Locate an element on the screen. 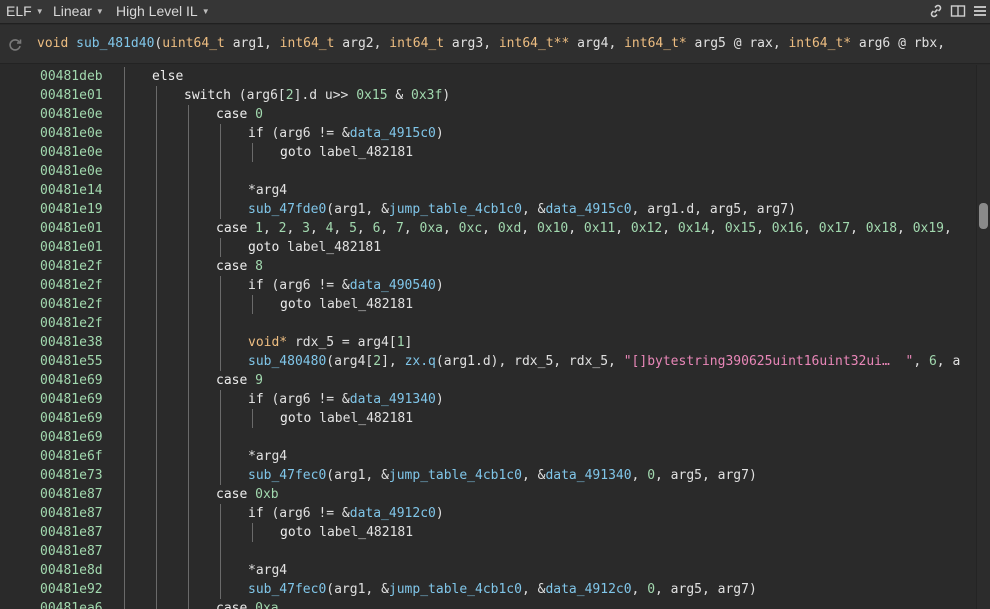 This screenshot has height=609, width=990. code-line: 00481e01 goto label_482181 is located at coordinates (488, 247).